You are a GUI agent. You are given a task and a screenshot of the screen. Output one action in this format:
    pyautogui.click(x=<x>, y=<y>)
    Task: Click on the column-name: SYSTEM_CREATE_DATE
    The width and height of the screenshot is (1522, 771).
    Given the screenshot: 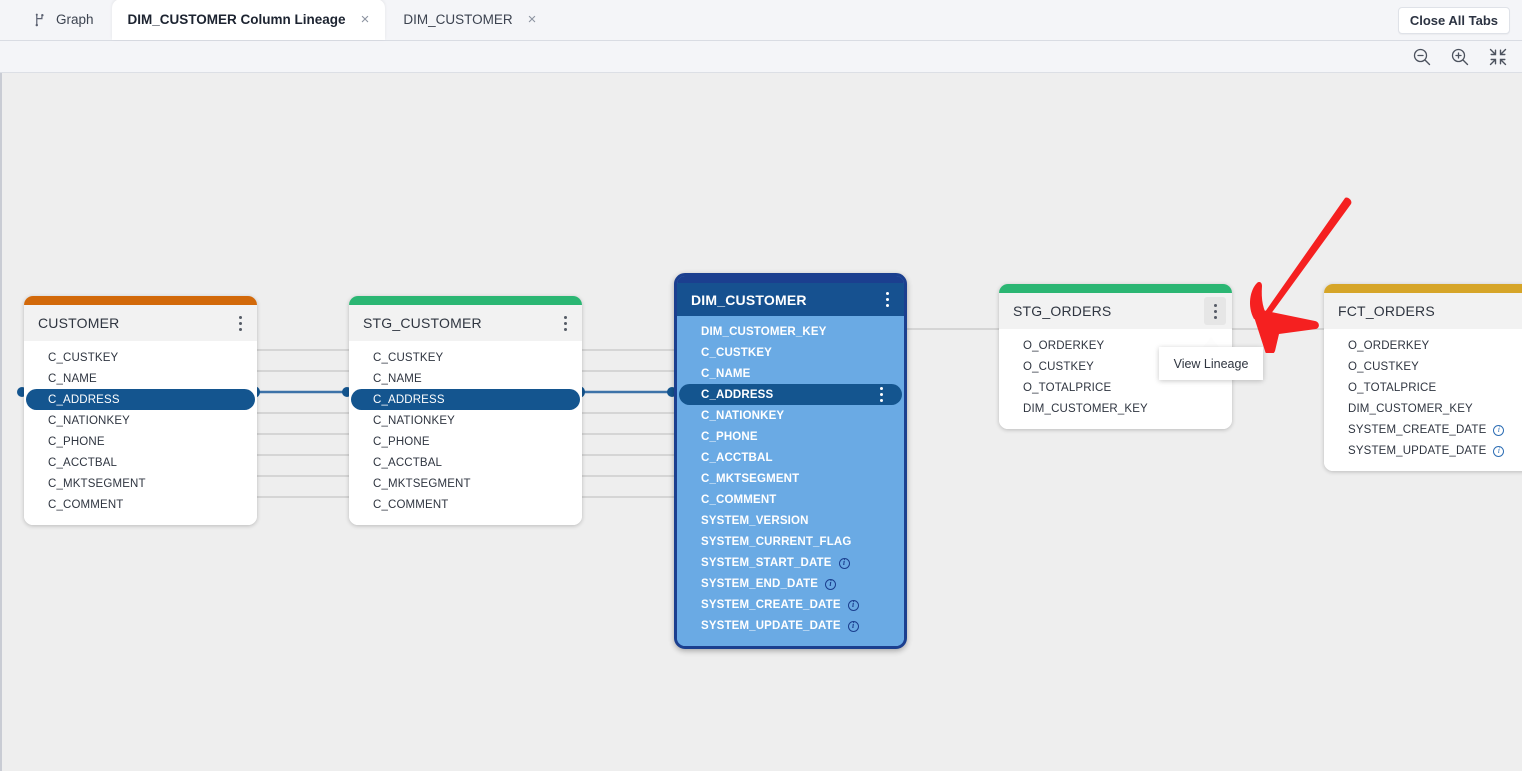 What is the action you would take?
    pyautogui.click(x=1417, y=429)
    